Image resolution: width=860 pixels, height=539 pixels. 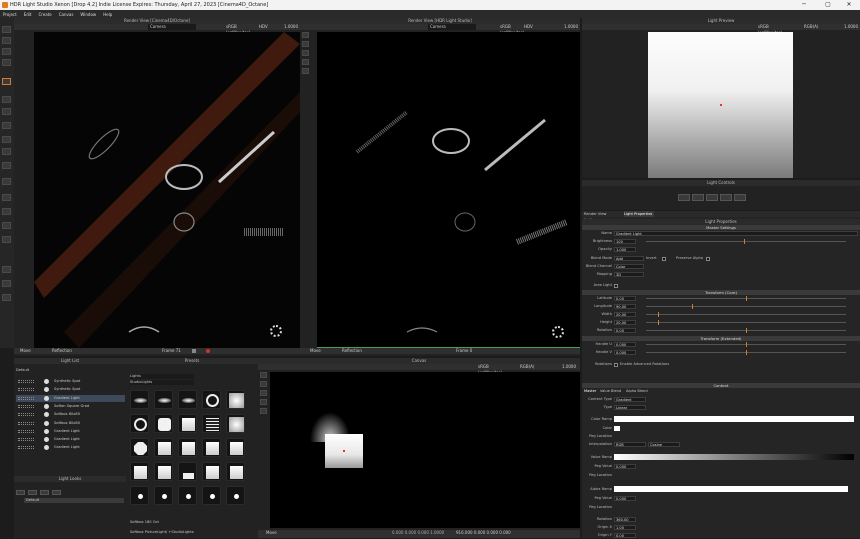 I want to click on rotation-slider, so click(x=746, y=330).